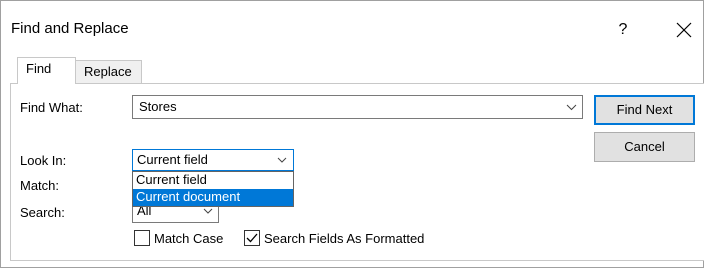 Image resolution: width=704 pixels, height=268 pixels. What do you see at coordinates (43, 160) in the screenshot?
I see `look-in-label: Look In:` at bounding box center [43, 160].